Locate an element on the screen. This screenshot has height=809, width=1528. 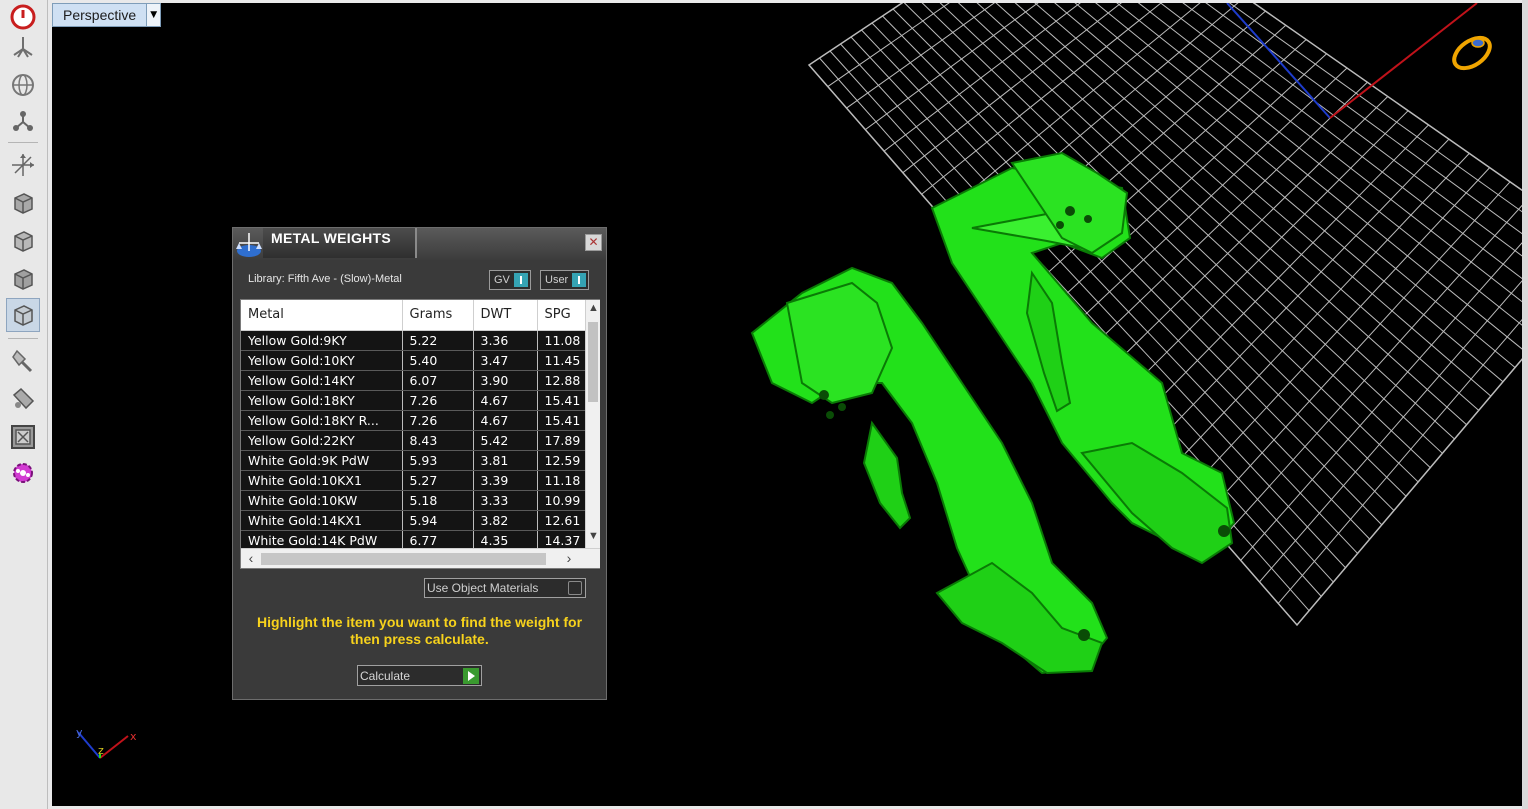
table-row: White Gold:10KX1 5.27 3.39 11.18 is located at coordinates (413, 480).